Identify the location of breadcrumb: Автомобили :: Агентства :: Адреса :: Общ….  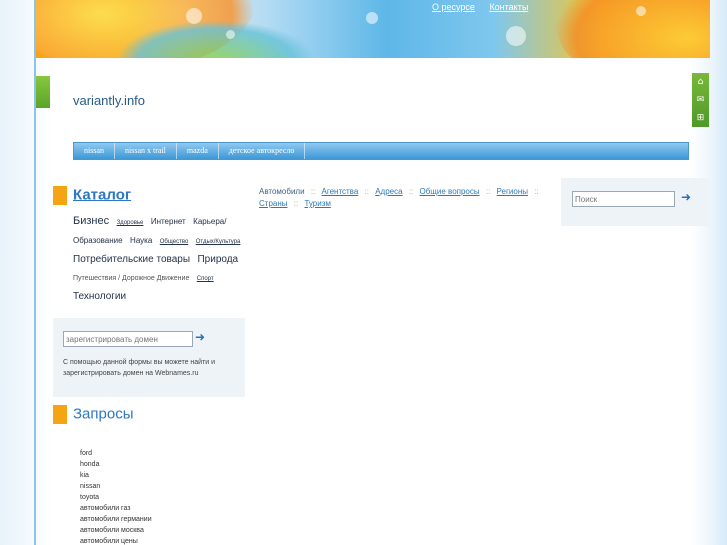
(404, 198).